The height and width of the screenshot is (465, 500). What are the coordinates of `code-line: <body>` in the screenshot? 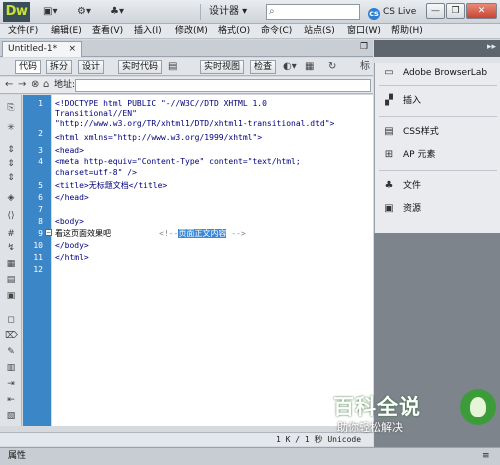 It's located at (69, 221).